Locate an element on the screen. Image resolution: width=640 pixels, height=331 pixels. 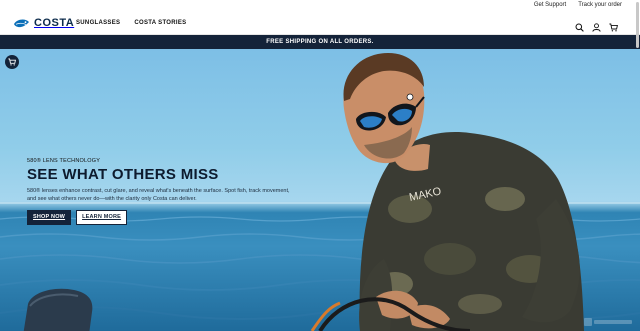
search-icon is located at coordinates (579, 25).